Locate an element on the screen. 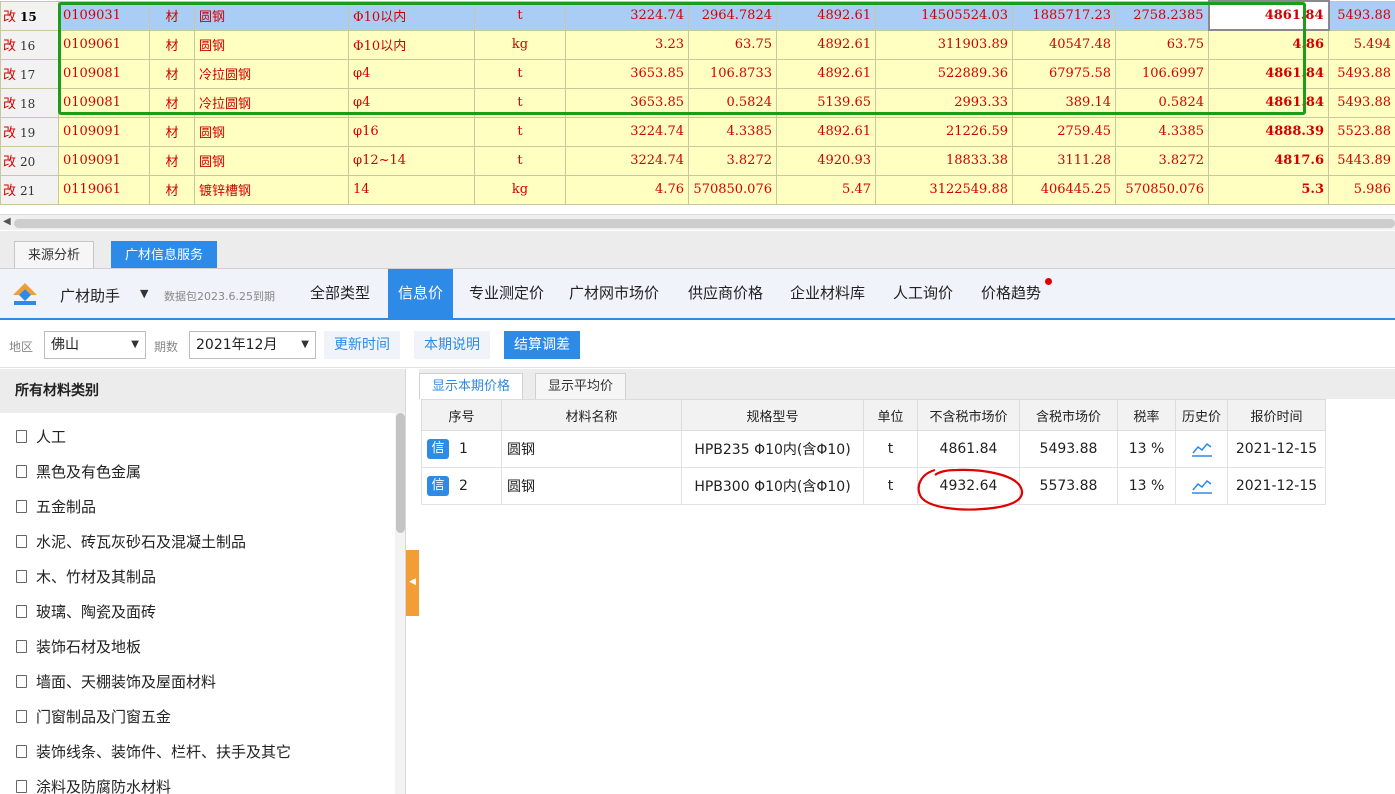  cell-history is located at coordinates (1201, 449).